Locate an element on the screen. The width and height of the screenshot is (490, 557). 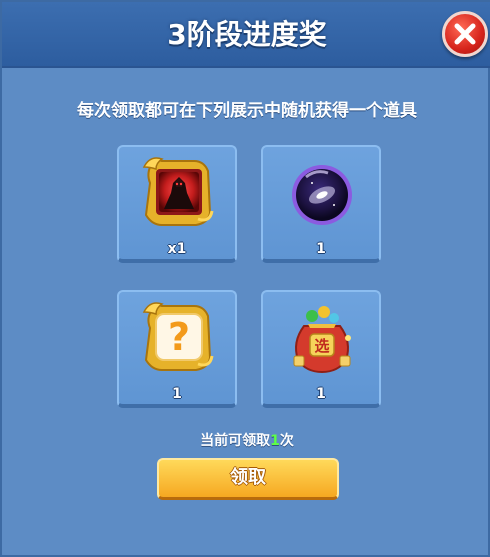
reward-slot-1: x1 is located at coordinates (177, 204).